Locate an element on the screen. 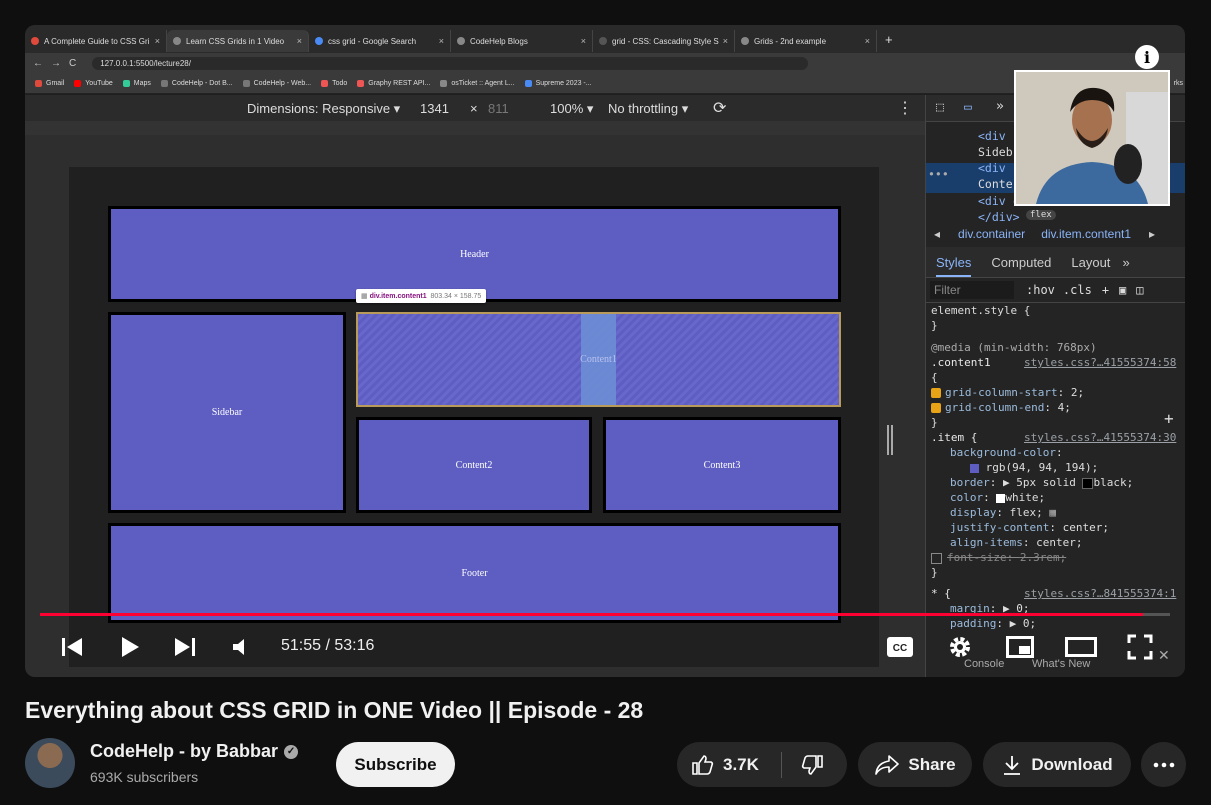 The image size is (1211, 805). mute-button is located at coordinates (242, 647).